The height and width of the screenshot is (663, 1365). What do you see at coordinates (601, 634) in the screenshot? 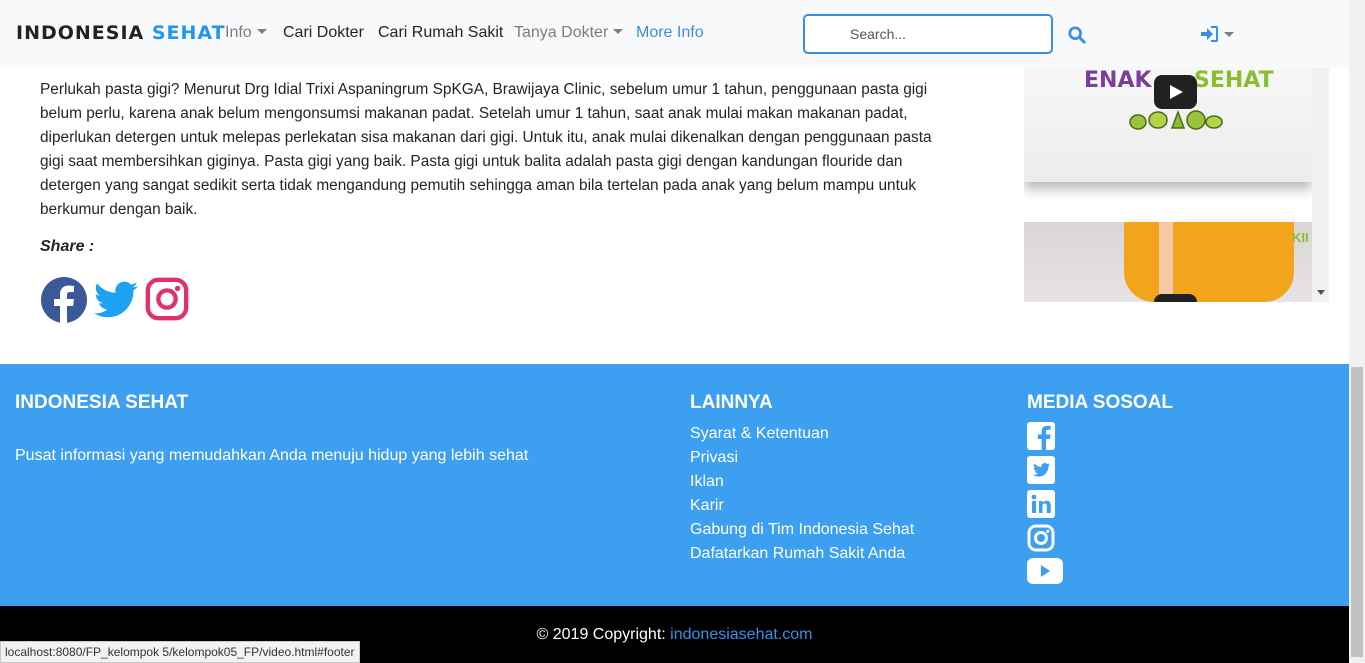
I see `copyright-text: © 2019 Copyright:` at bounding box center [601, 634].